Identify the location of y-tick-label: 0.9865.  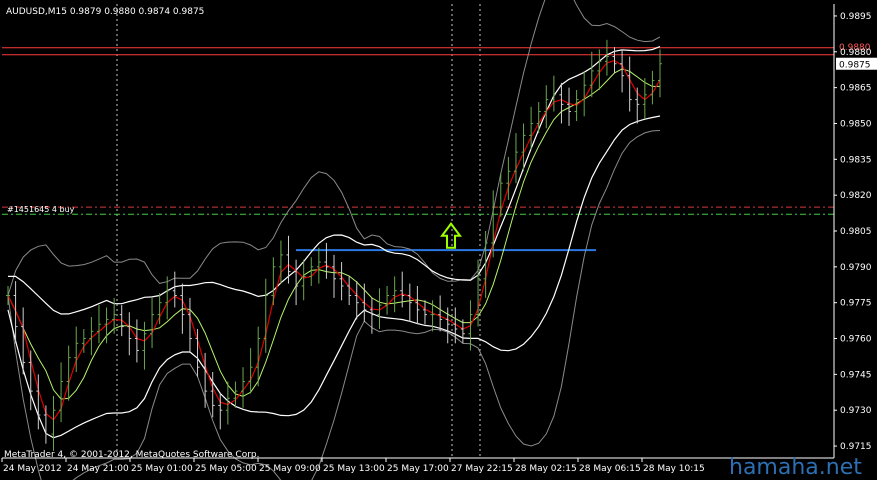
(856, 89).